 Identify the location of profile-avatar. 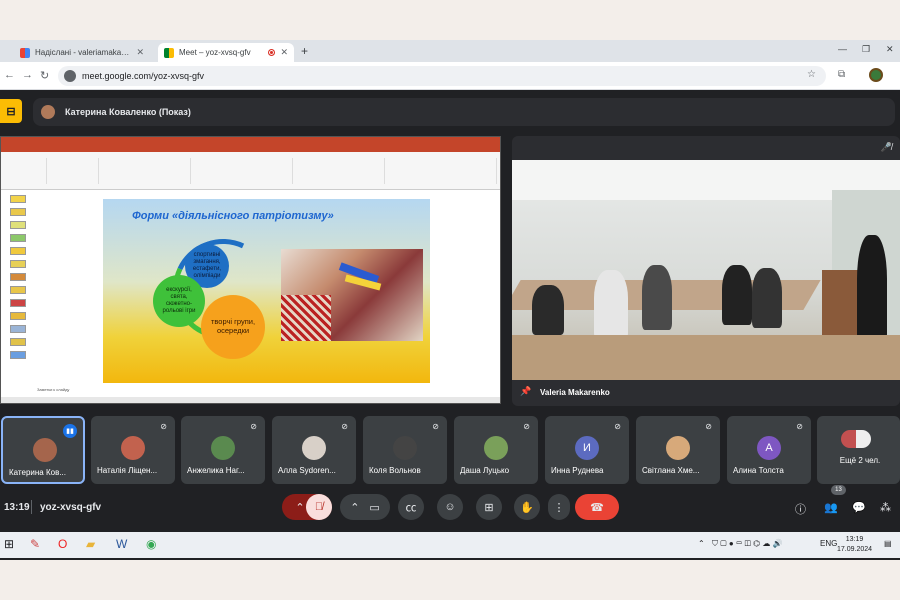
(876, 75).